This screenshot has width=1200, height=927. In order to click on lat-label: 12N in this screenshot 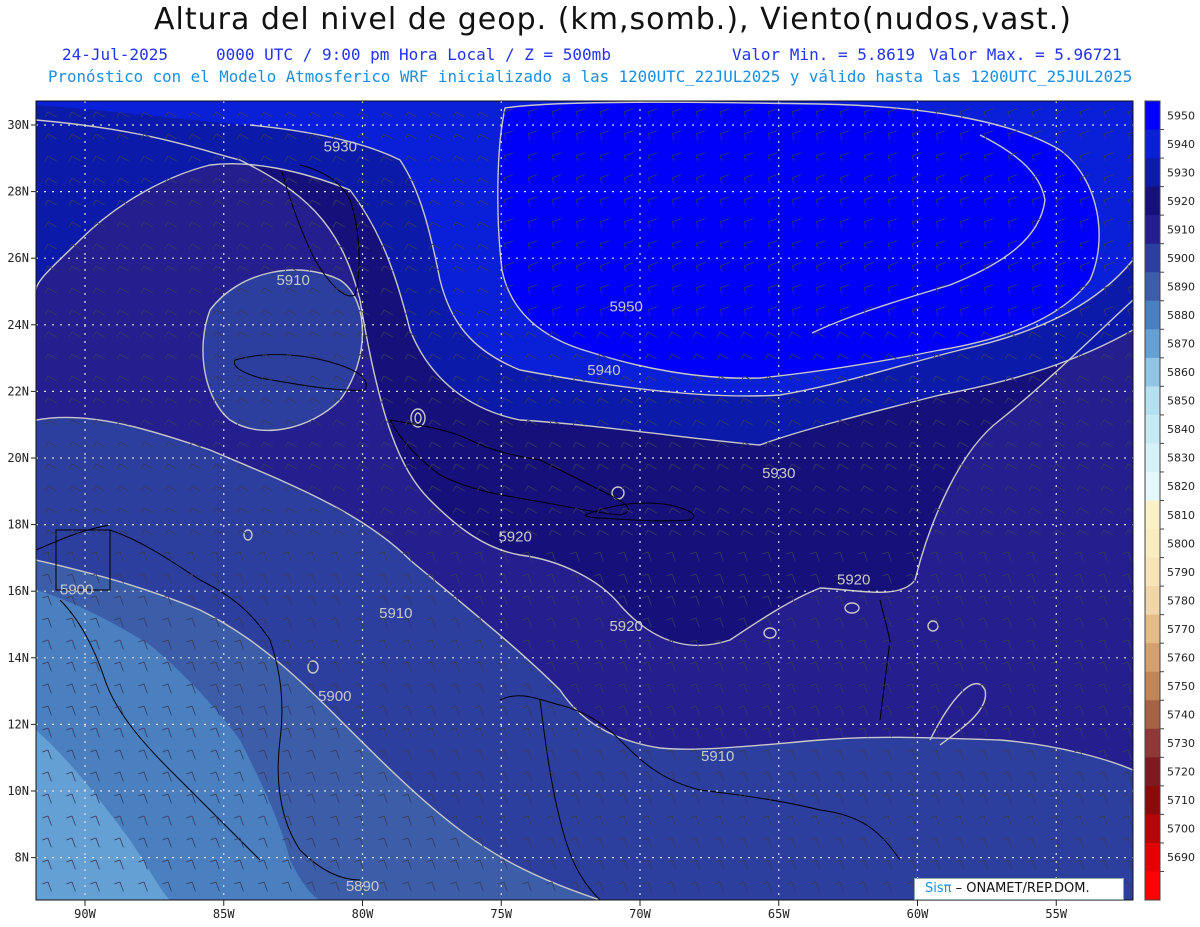, I will do `click(18, 724)`.